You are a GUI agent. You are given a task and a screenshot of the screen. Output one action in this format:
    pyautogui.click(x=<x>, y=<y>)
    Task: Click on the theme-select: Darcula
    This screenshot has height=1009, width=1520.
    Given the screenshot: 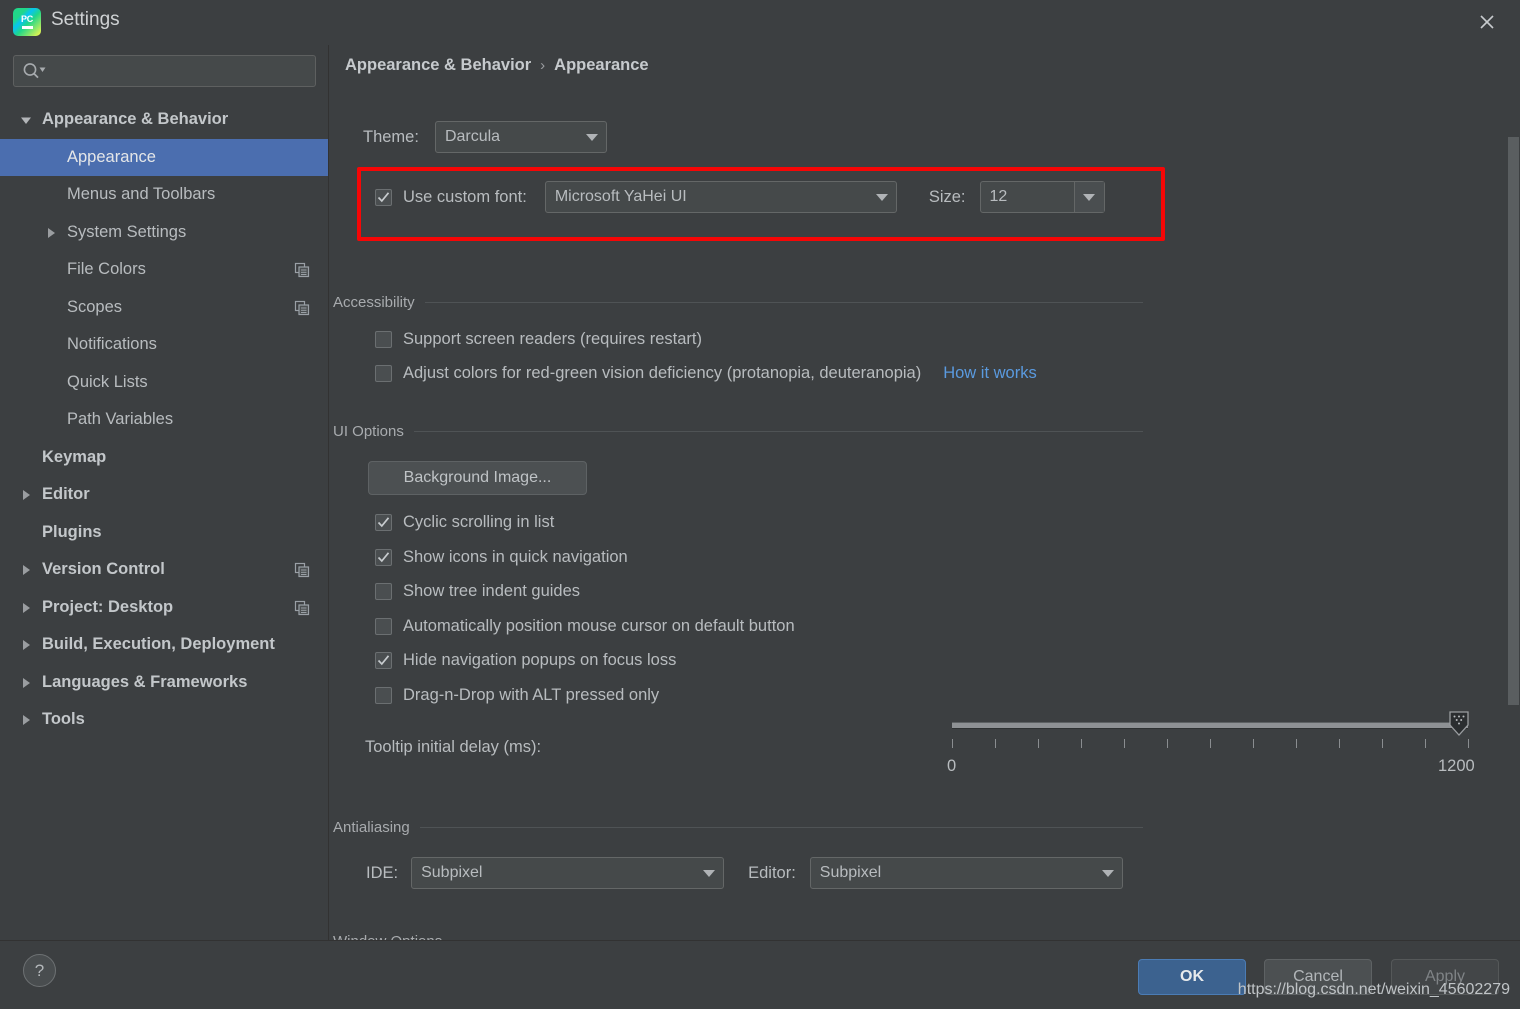 What is the action you would take?
    pyautogui.click(x=520, y=137)
    